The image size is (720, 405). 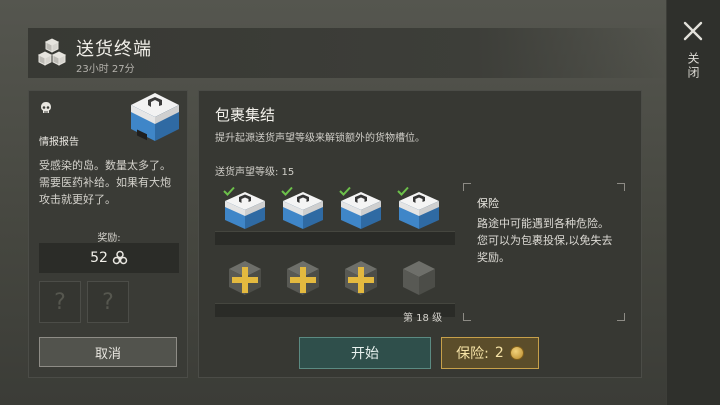 I want to click on insurance-cost: 2, so click(x=499, y=353).